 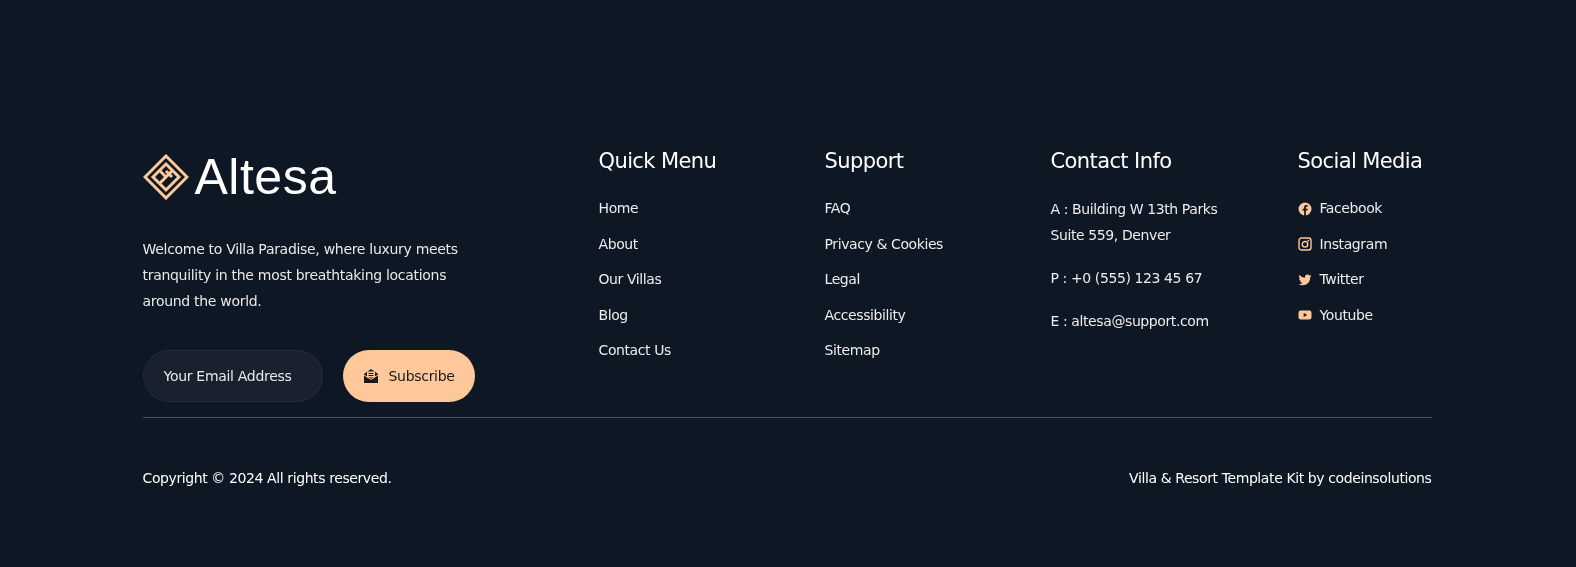 I want to click on email-field: Your Email Address, so click(x=232, y=376).